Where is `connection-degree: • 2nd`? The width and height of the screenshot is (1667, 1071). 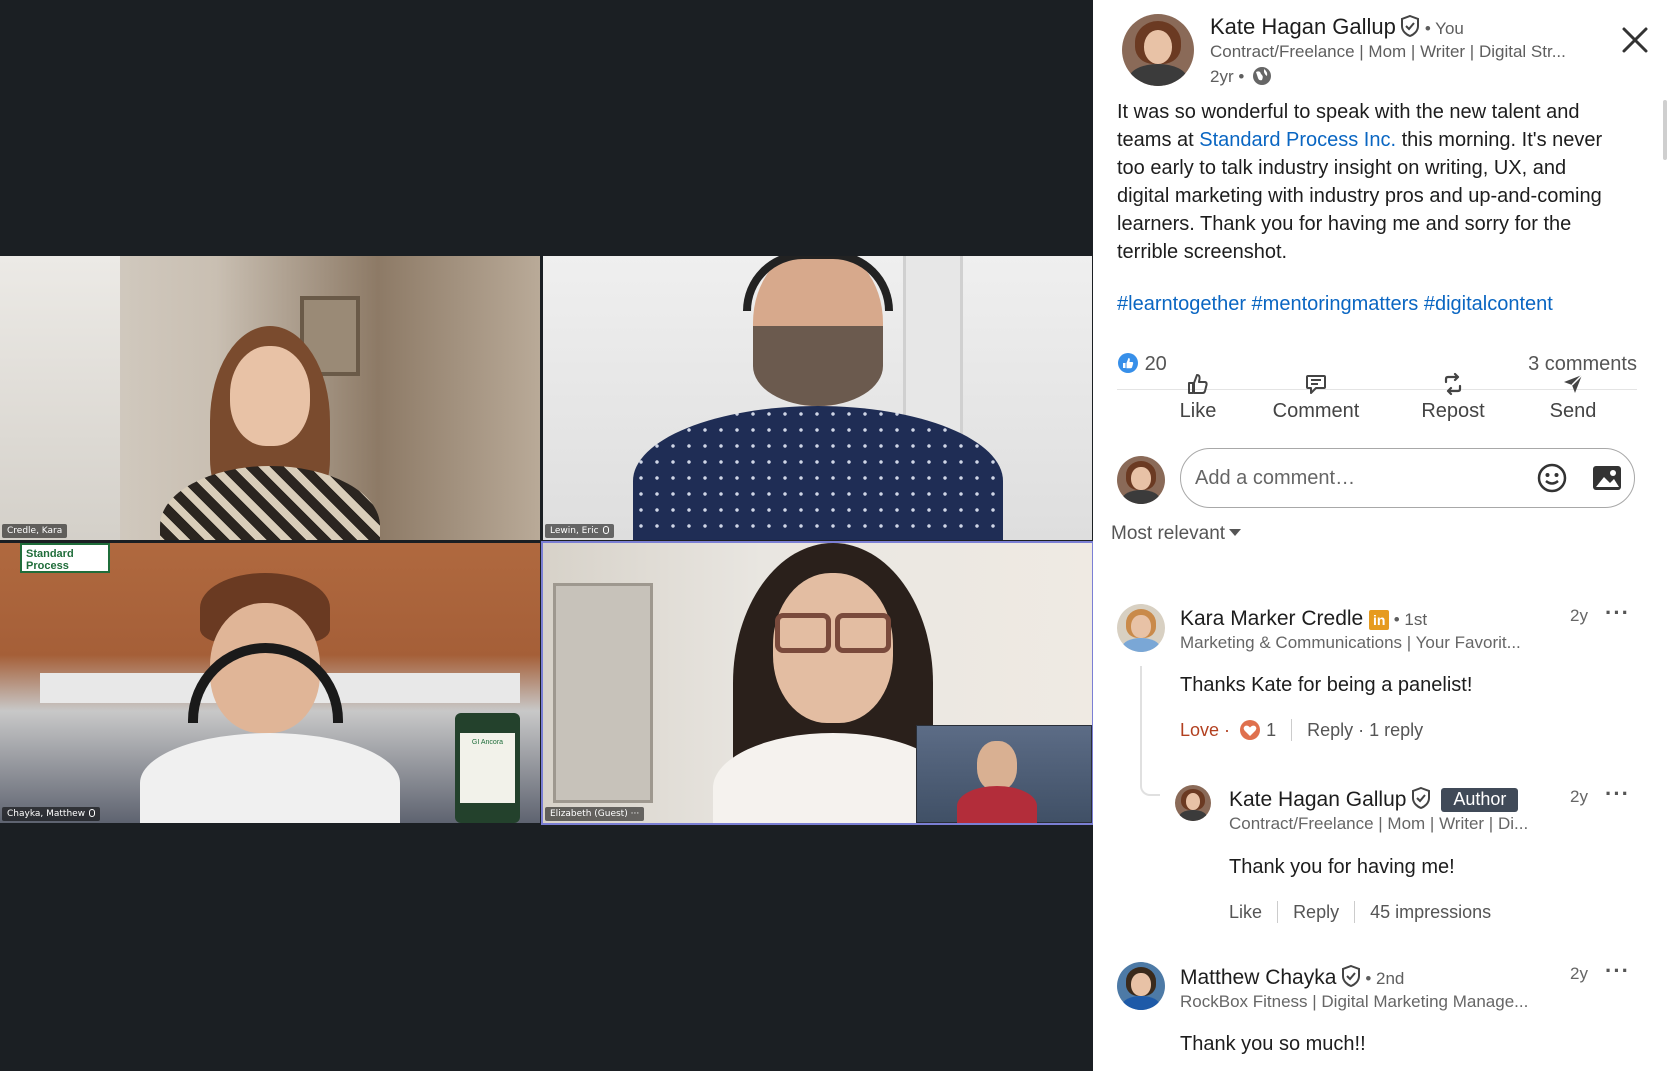 connection-degree: • 2nd is located at coordinates (1385, 978).